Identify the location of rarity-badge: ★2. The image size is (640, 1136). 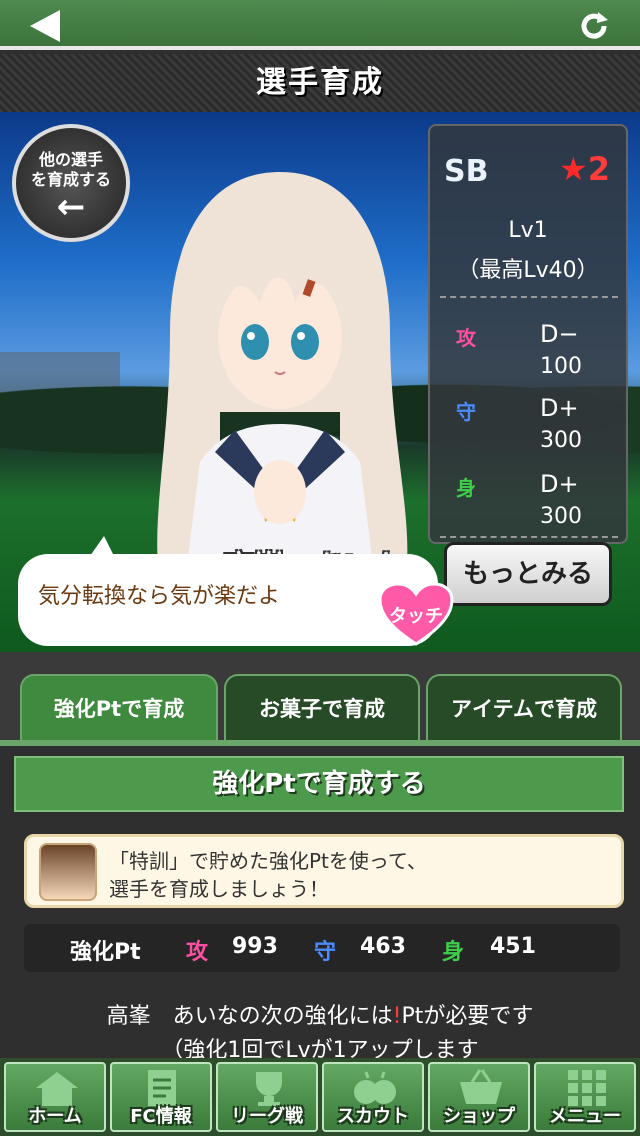
(584, 169).